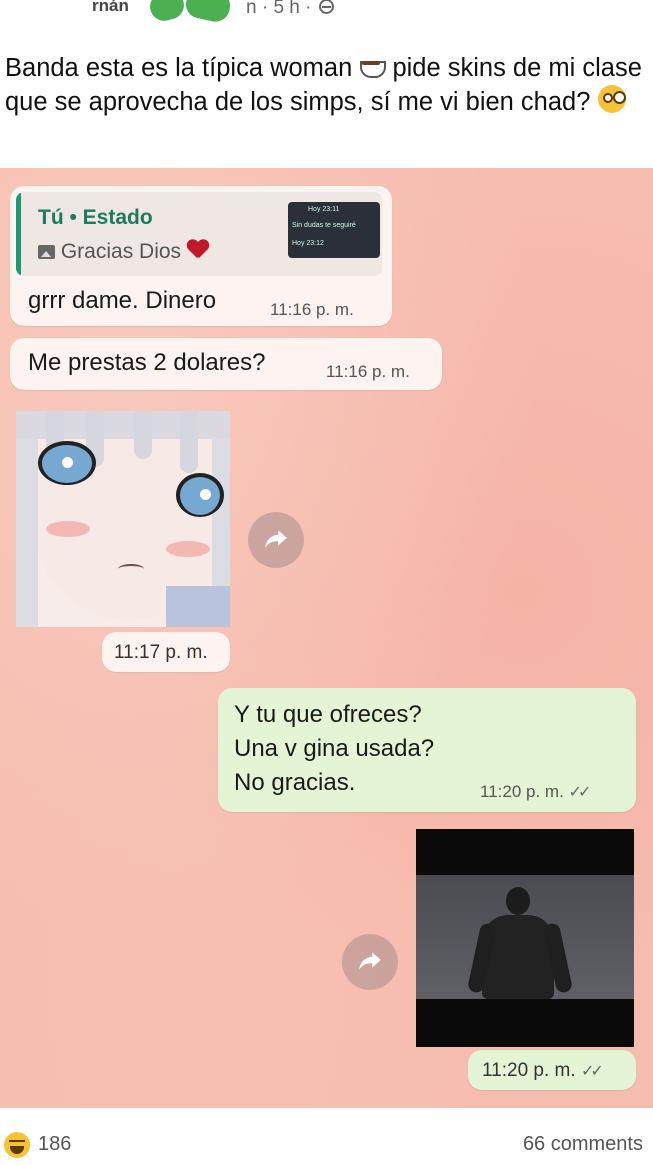 The width and height of the screenshot is (653, 1165). I want to click on comments-link: 66 comments, so click(583, 1144).